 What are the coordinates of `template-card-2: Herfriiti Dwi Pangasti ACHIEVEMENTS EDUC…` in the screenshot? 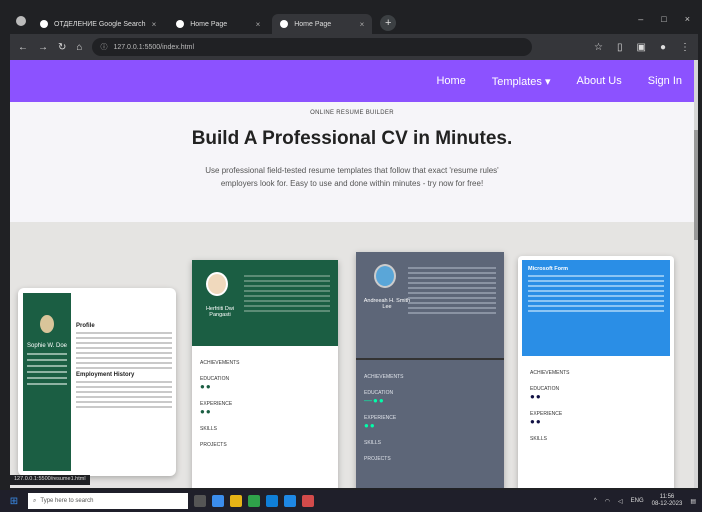 It's located at (265, 374).